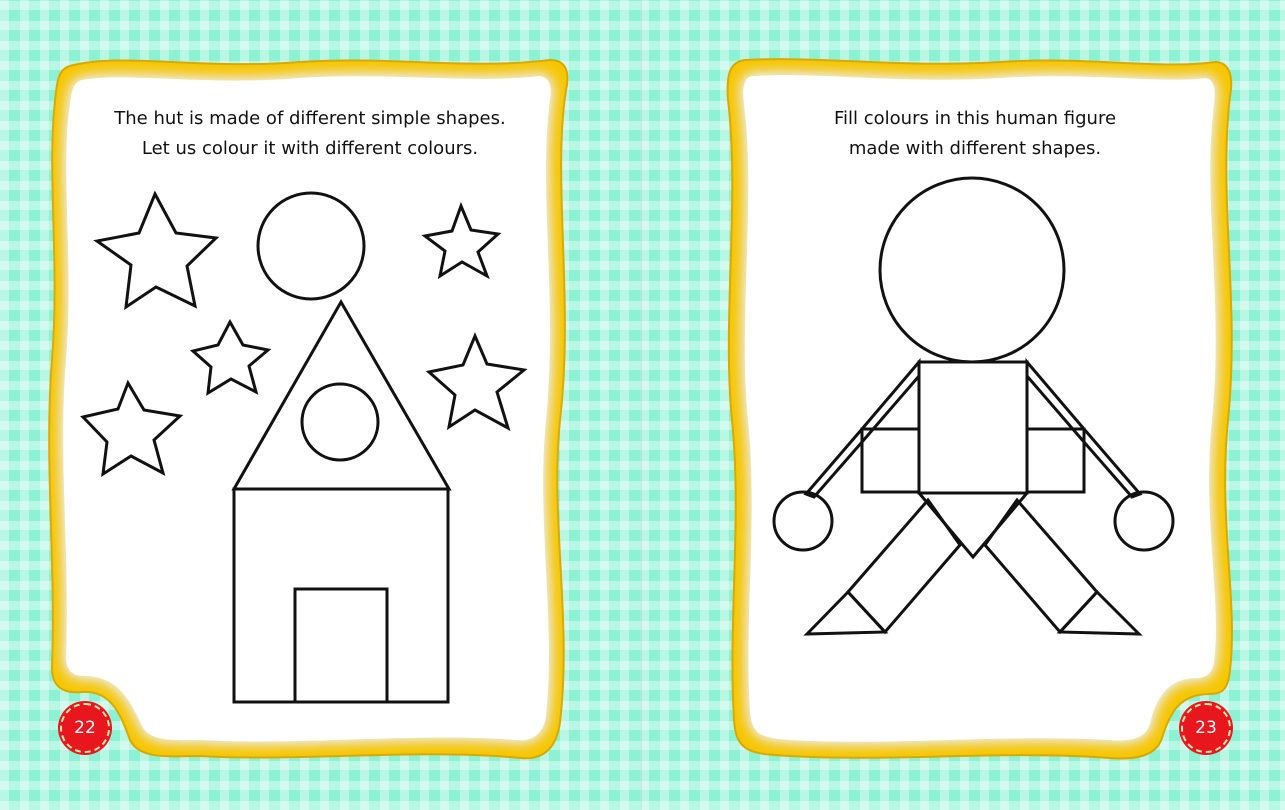 This screenshot has width=1285, height=810. What do you see at coordinates (1099, 612) in the screenshot?
I see `right-foot-triangle` at bounding box center [1099, 612].